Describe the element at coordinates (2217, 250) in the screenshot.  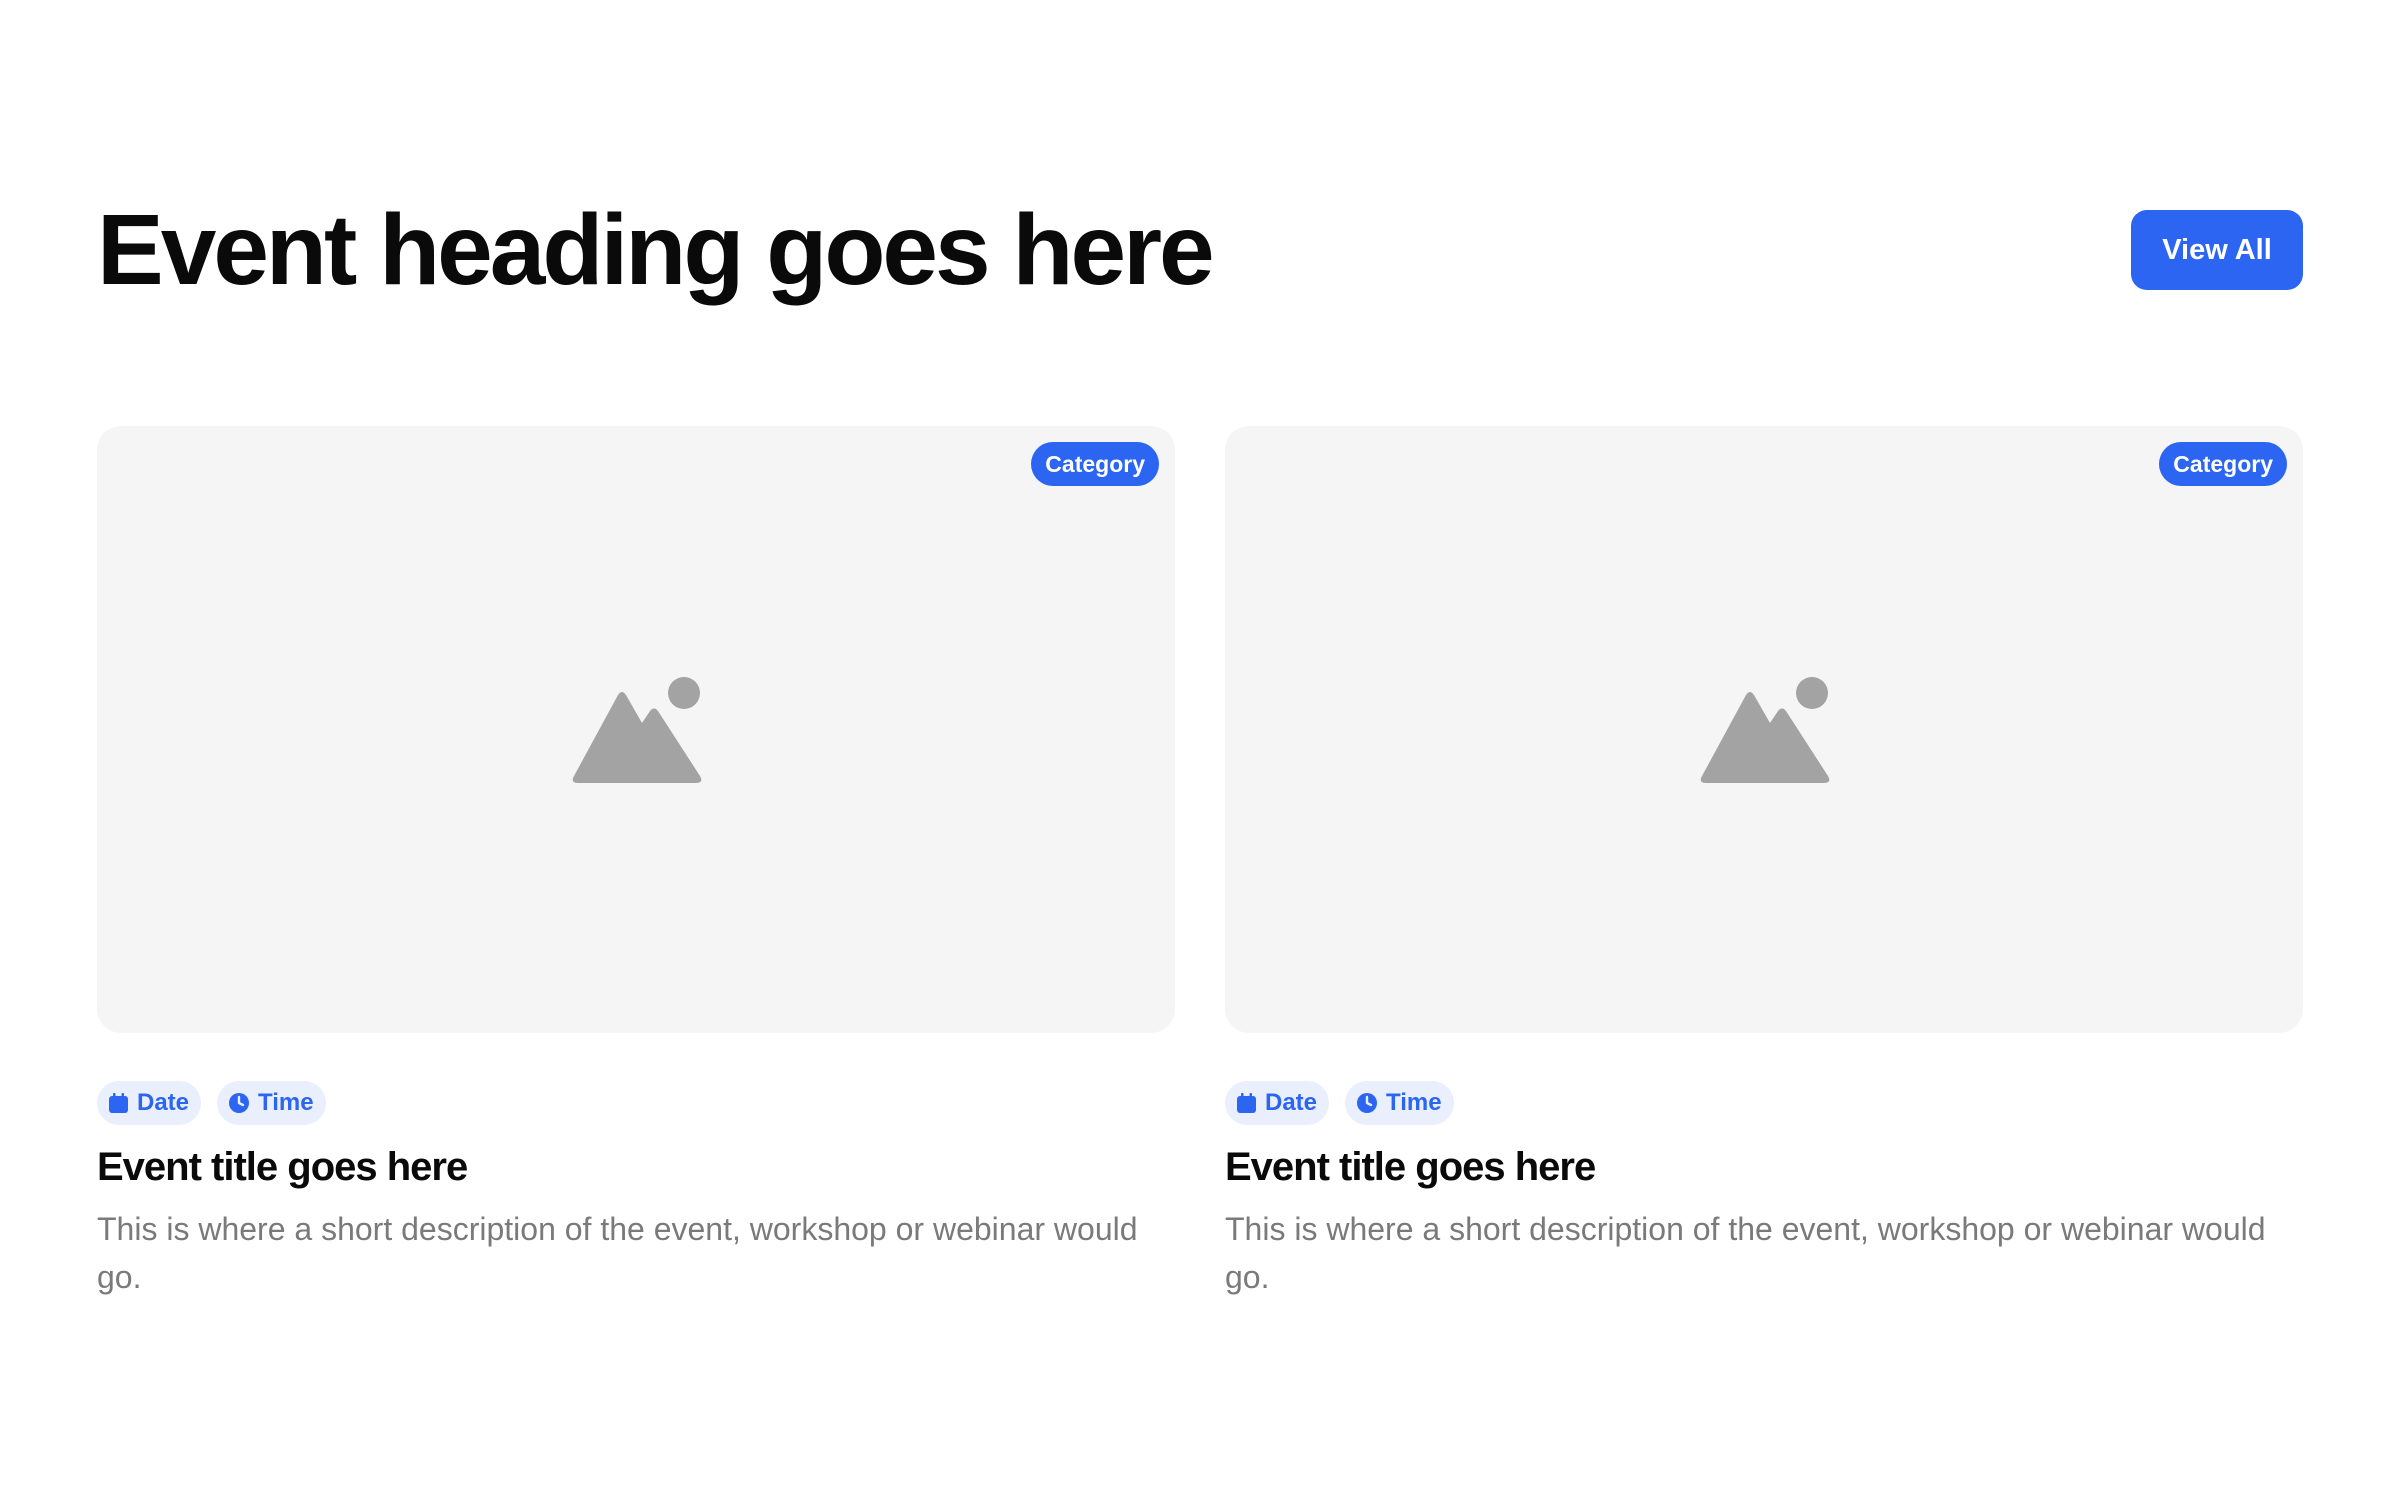
I see `view-all-button: View All` at that location.